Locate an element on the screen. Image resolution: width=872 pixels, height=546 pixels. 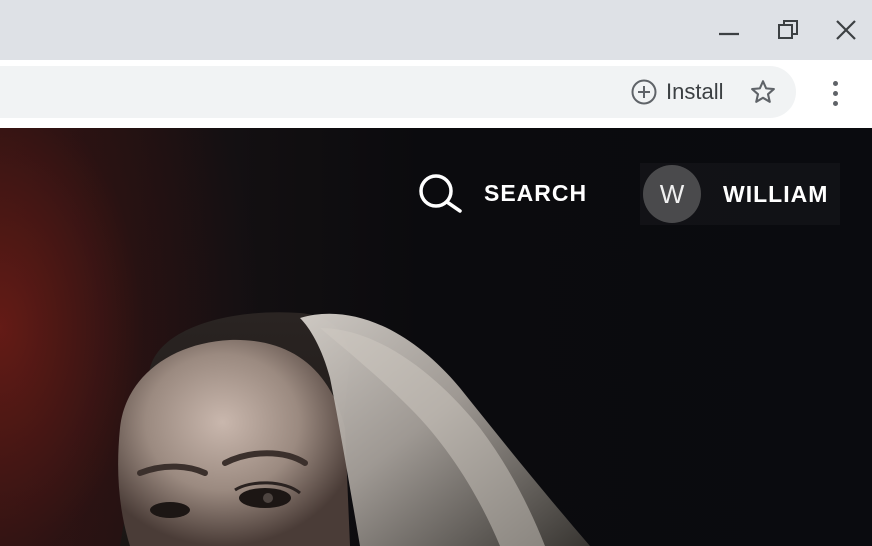
browser-titlebar is located at coordinates (436, 30).